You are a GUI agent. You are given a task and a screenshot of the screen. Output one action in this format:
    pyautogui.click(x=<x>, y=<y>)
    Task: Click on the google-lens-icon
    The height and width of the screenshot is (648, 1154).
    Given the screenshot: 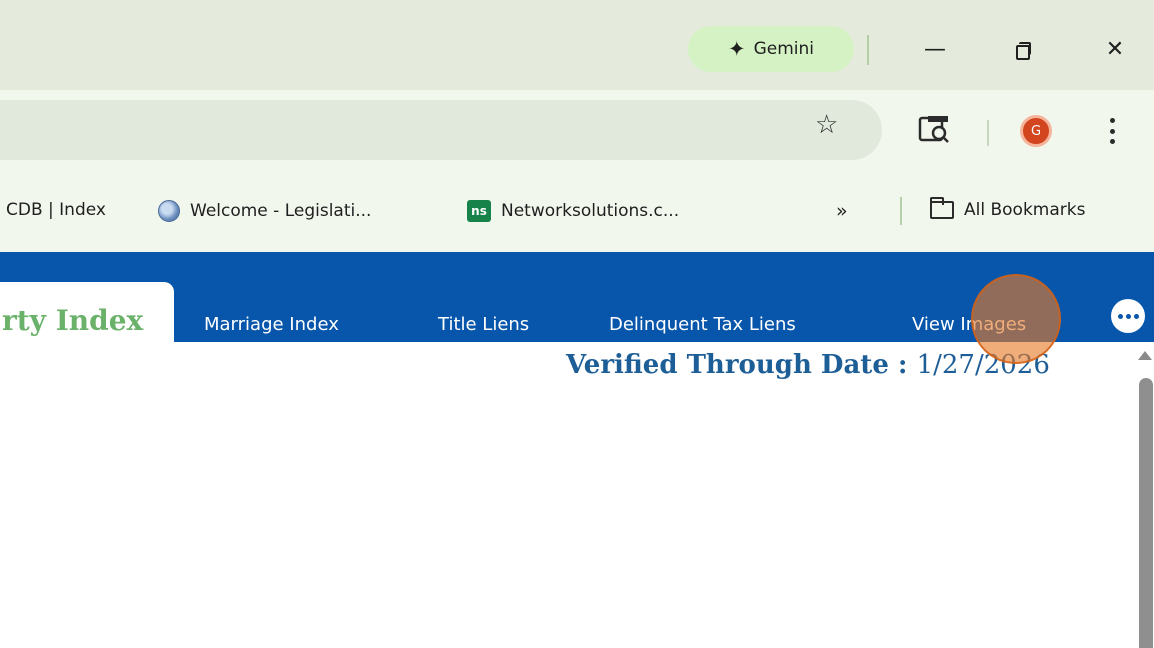 What is the action you would take?
    pyautogui.click(x=935, y=130)
    